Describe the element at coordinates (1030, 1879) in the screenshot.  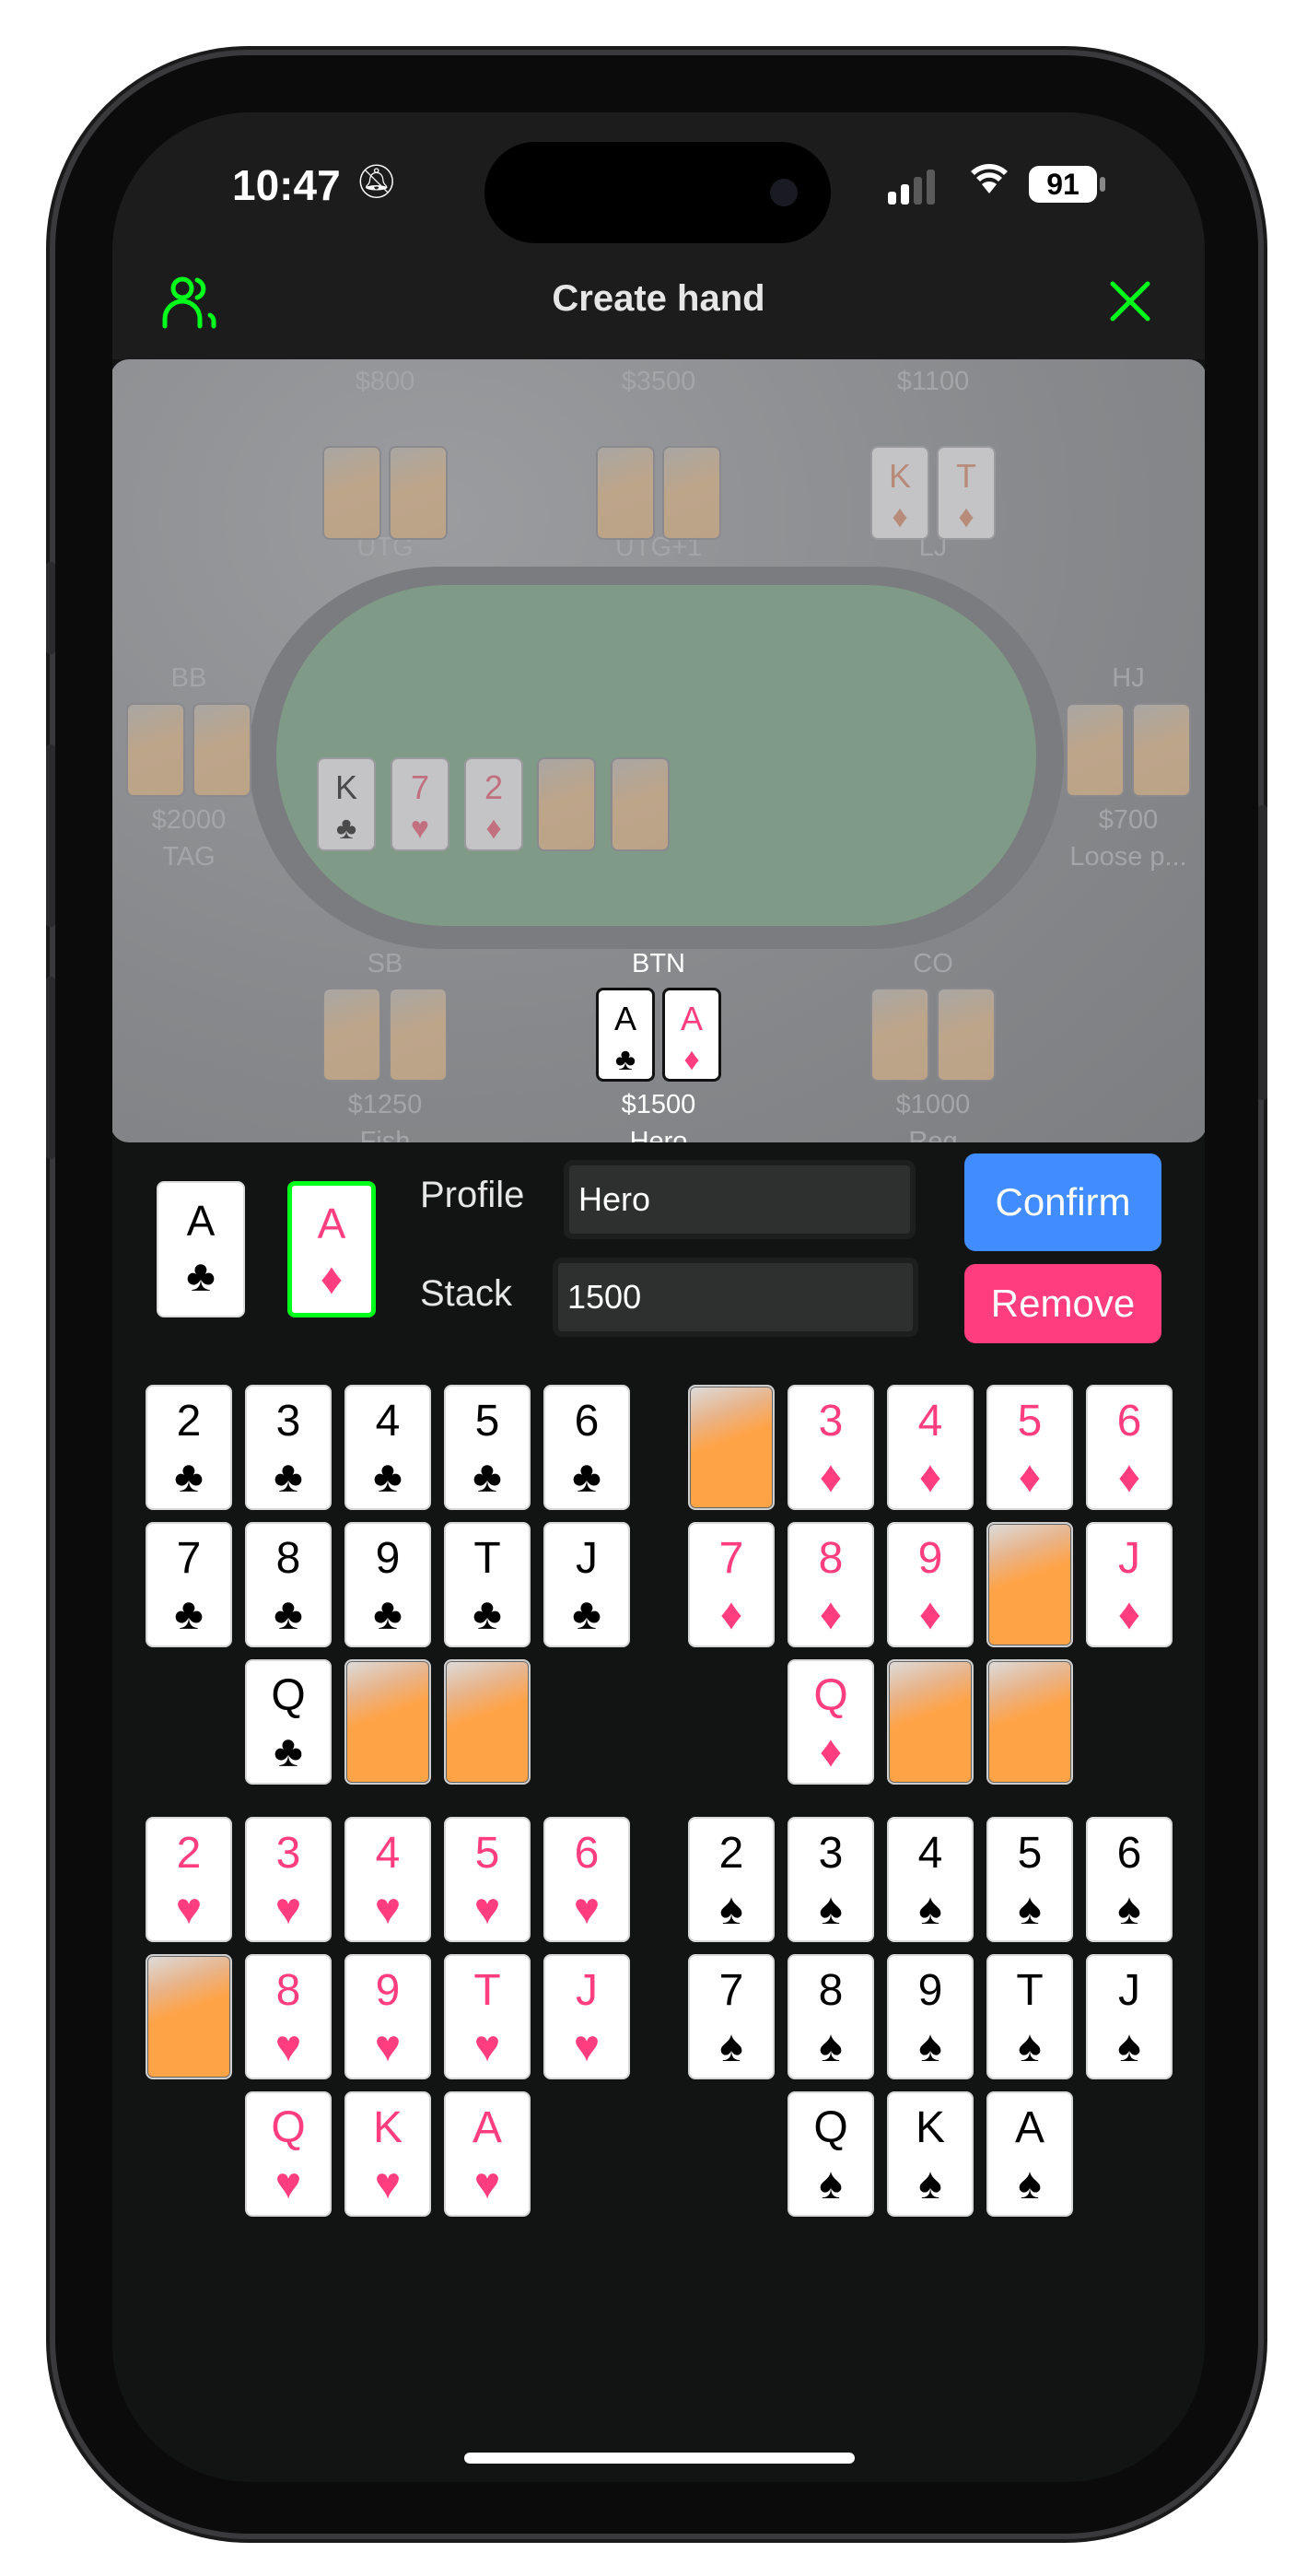
I see `card-5-spades: 5 ♠` at that location.